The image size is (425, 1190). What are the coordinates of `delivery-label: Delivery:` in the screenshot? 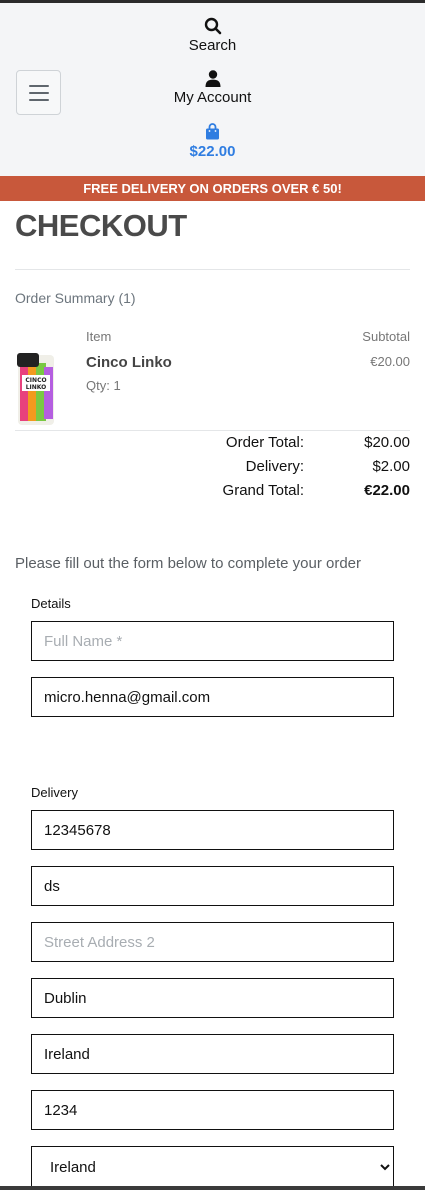 It's located at (274, 466).